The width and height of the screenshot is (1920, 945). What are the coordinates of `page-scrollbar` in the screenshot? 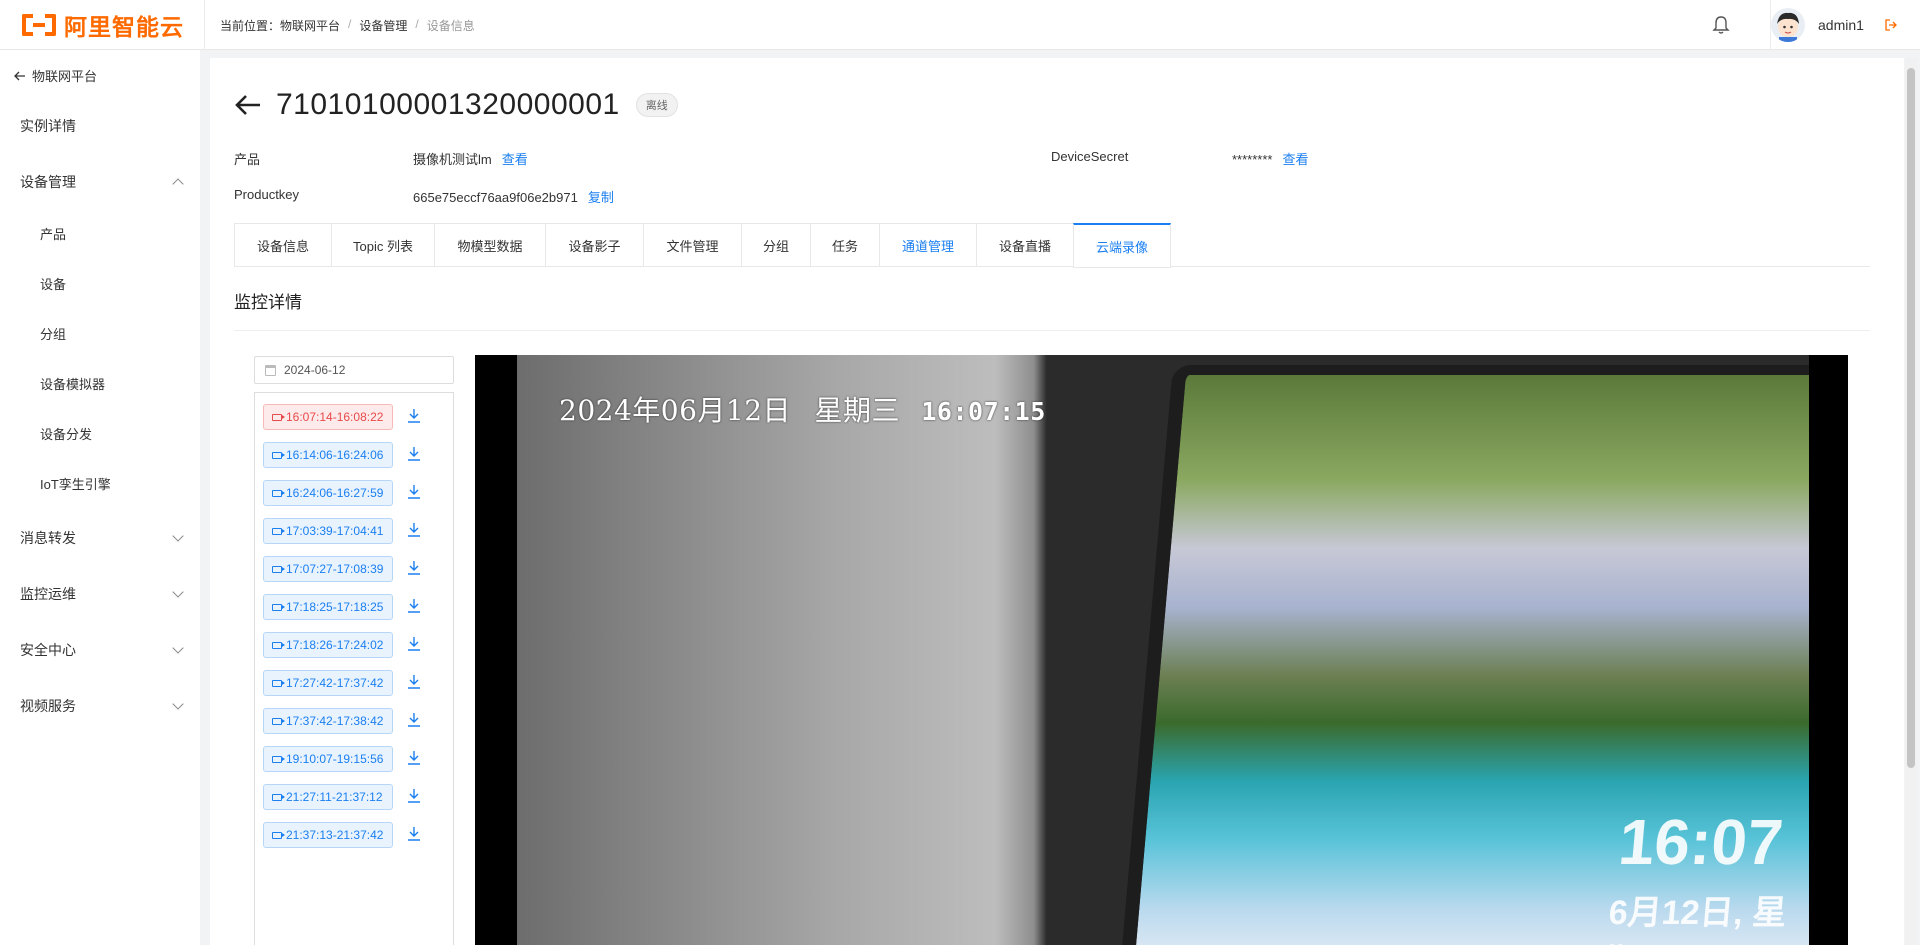 It's located at (1911, 501).